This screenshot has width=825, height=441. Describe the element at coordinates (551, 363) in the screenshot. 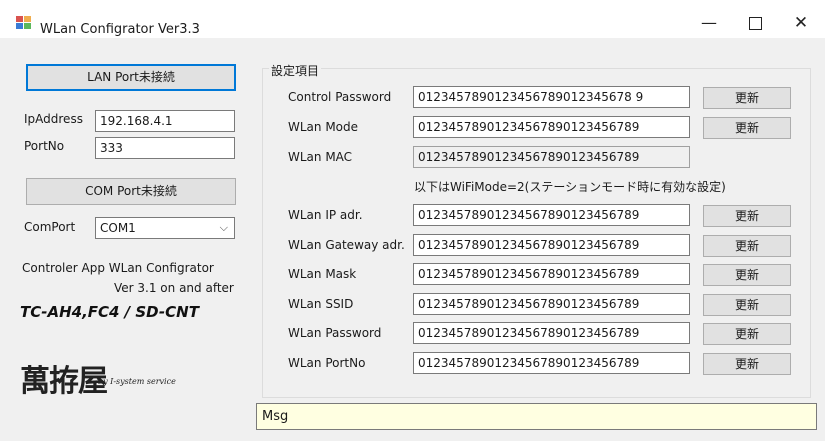

I see `wlan-portno-input: 01234578901234567890123456789` at that location.